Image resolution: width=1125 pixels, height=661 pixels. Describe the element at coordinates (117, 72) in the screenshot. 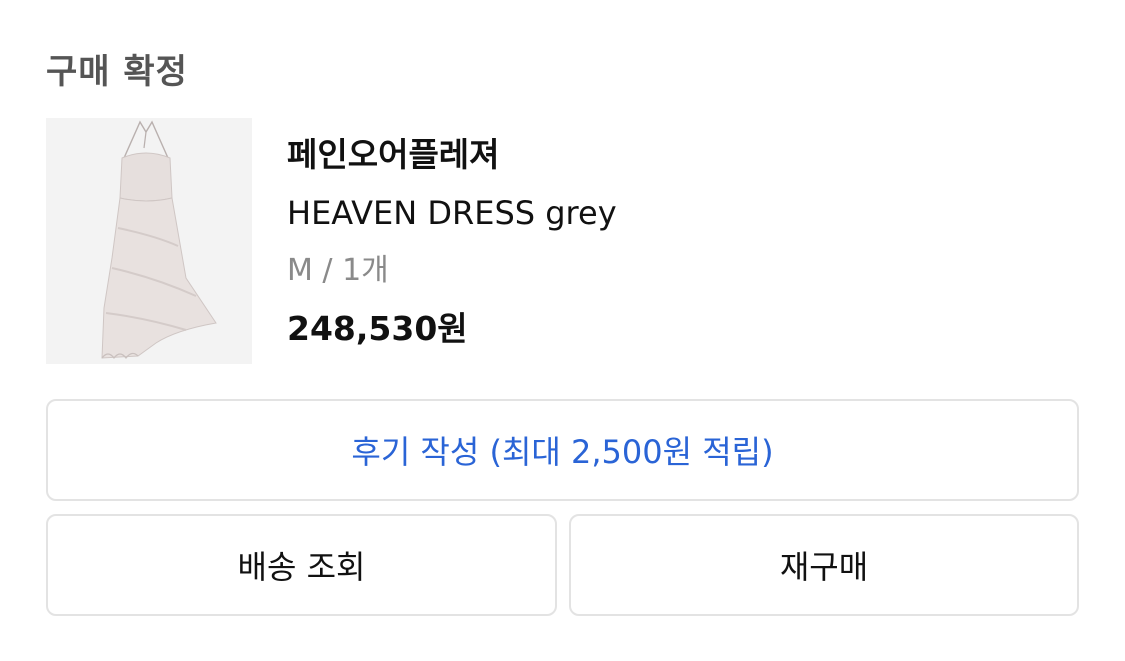

I see `order-status-label: 구매 확정` at that location.